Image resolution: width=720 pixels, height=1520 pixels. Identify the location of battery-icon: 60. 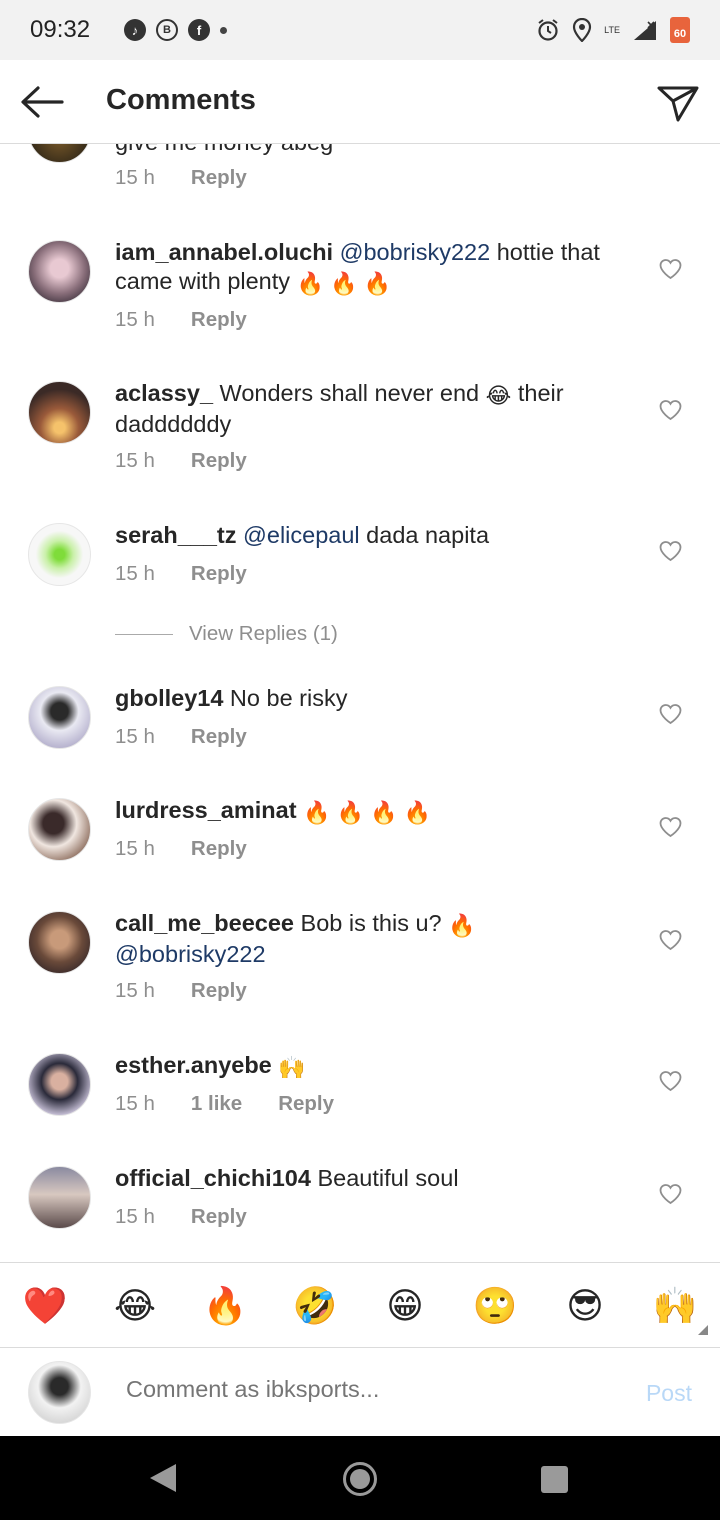
(680, 30).